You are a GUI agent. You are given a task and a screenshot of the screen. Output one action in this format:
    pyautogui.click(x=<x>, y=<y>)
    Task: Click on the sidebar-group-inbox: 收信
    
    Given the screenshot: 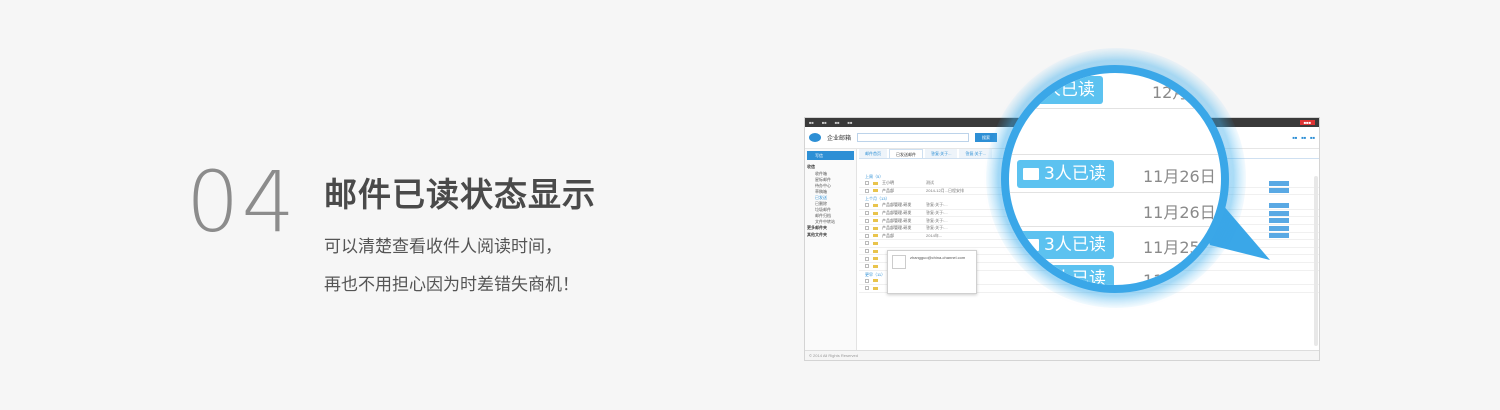 What is the action you would take?
    pyautogui.click(x=830, y=167)
    